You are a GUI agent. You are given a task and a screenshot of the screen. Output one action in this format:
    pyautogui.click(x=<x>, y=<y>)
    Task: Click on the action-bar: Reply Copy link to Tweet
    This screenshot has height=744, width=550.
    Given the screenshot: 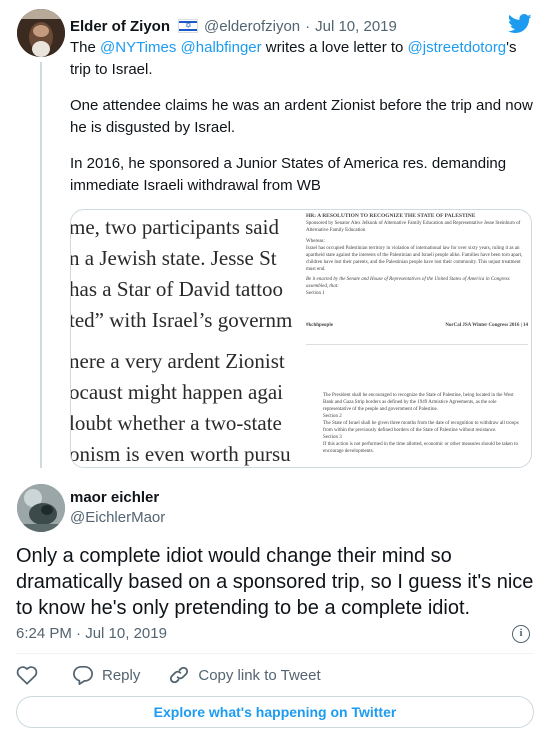 What is the action you would take?
    pyautogui.click(x=168, y=675)
    